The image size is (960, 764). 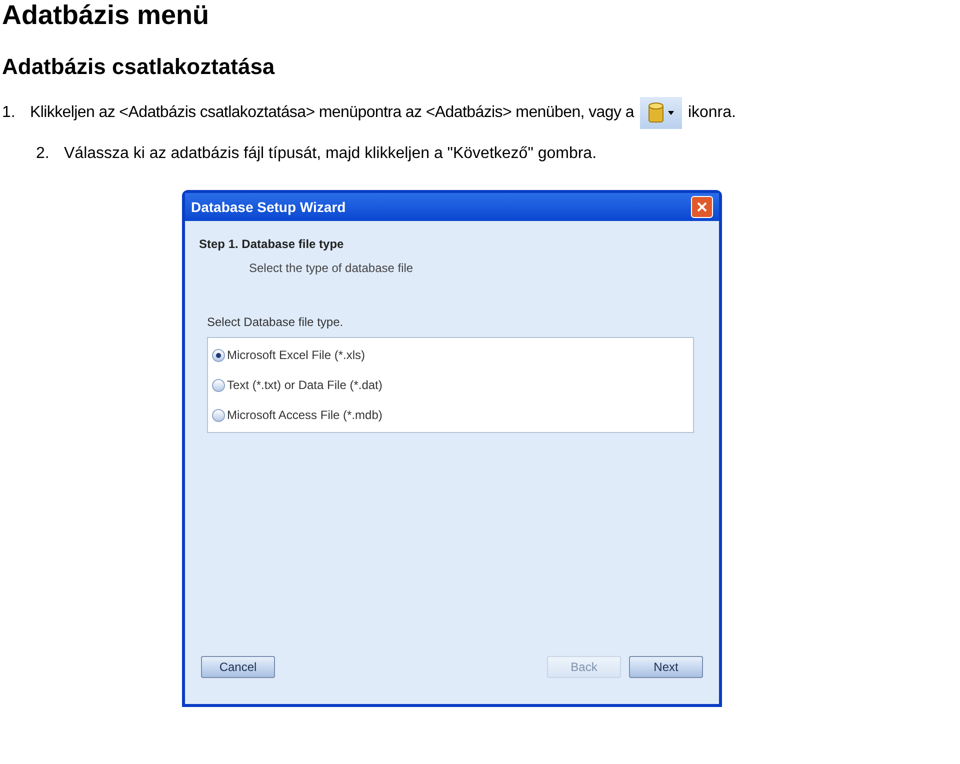 What do you see at coordinates (666, 667) in the screenshot?
I see `wizard-button: Next` at bounding box center [666, 667].